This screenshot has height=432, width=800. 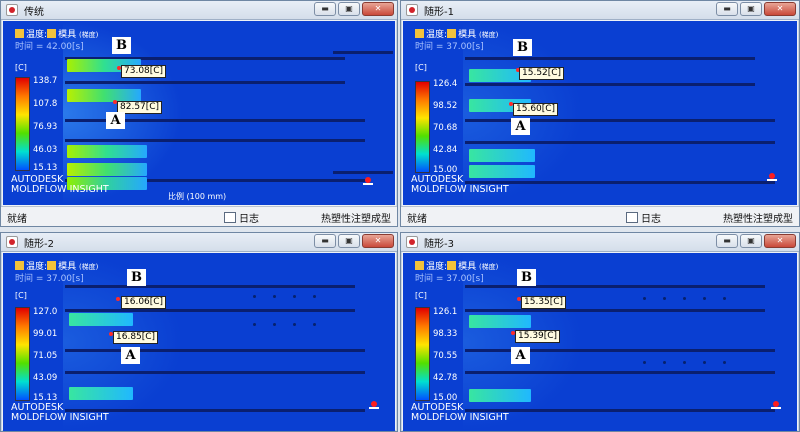 What do you see at coordinates (45, 81) in the screenshot?
I see `scale-label: 138.7` at bounding box center [45, 81].